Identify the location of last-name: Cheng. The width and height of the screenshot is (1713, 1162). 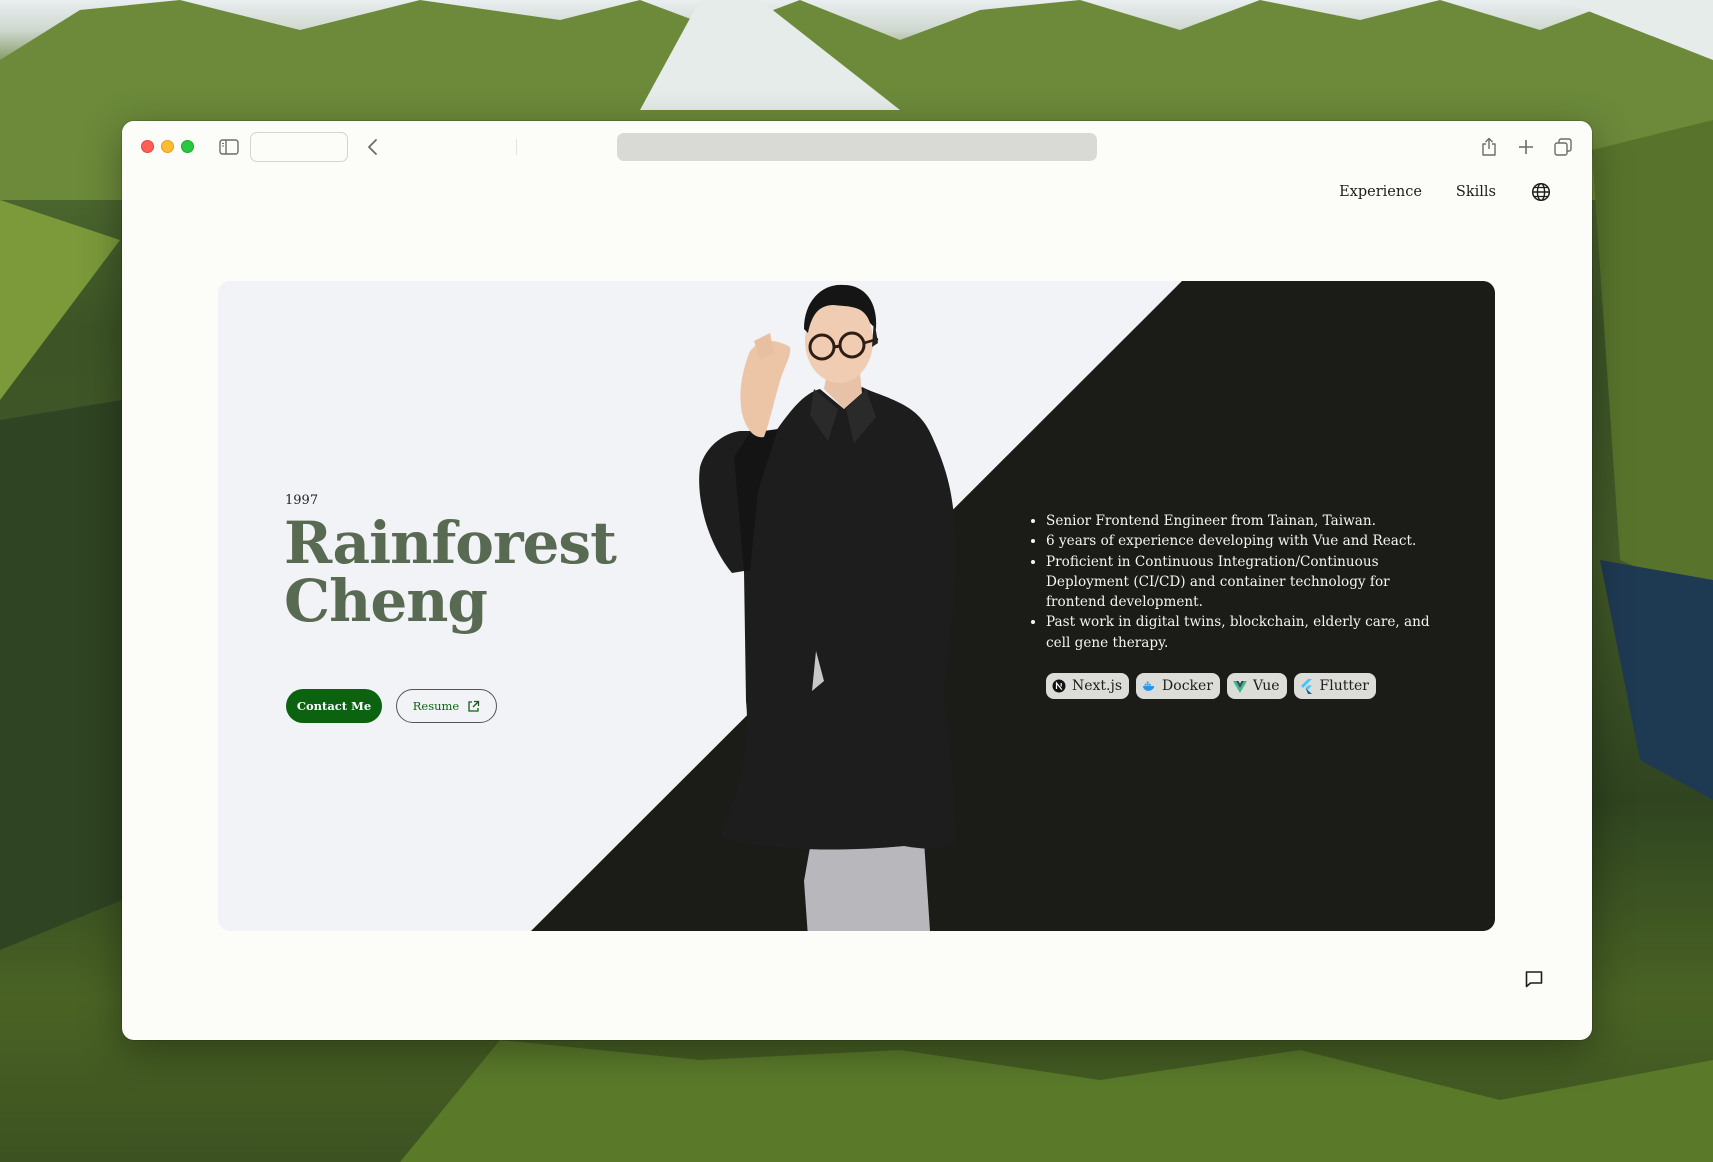
(386, 601).